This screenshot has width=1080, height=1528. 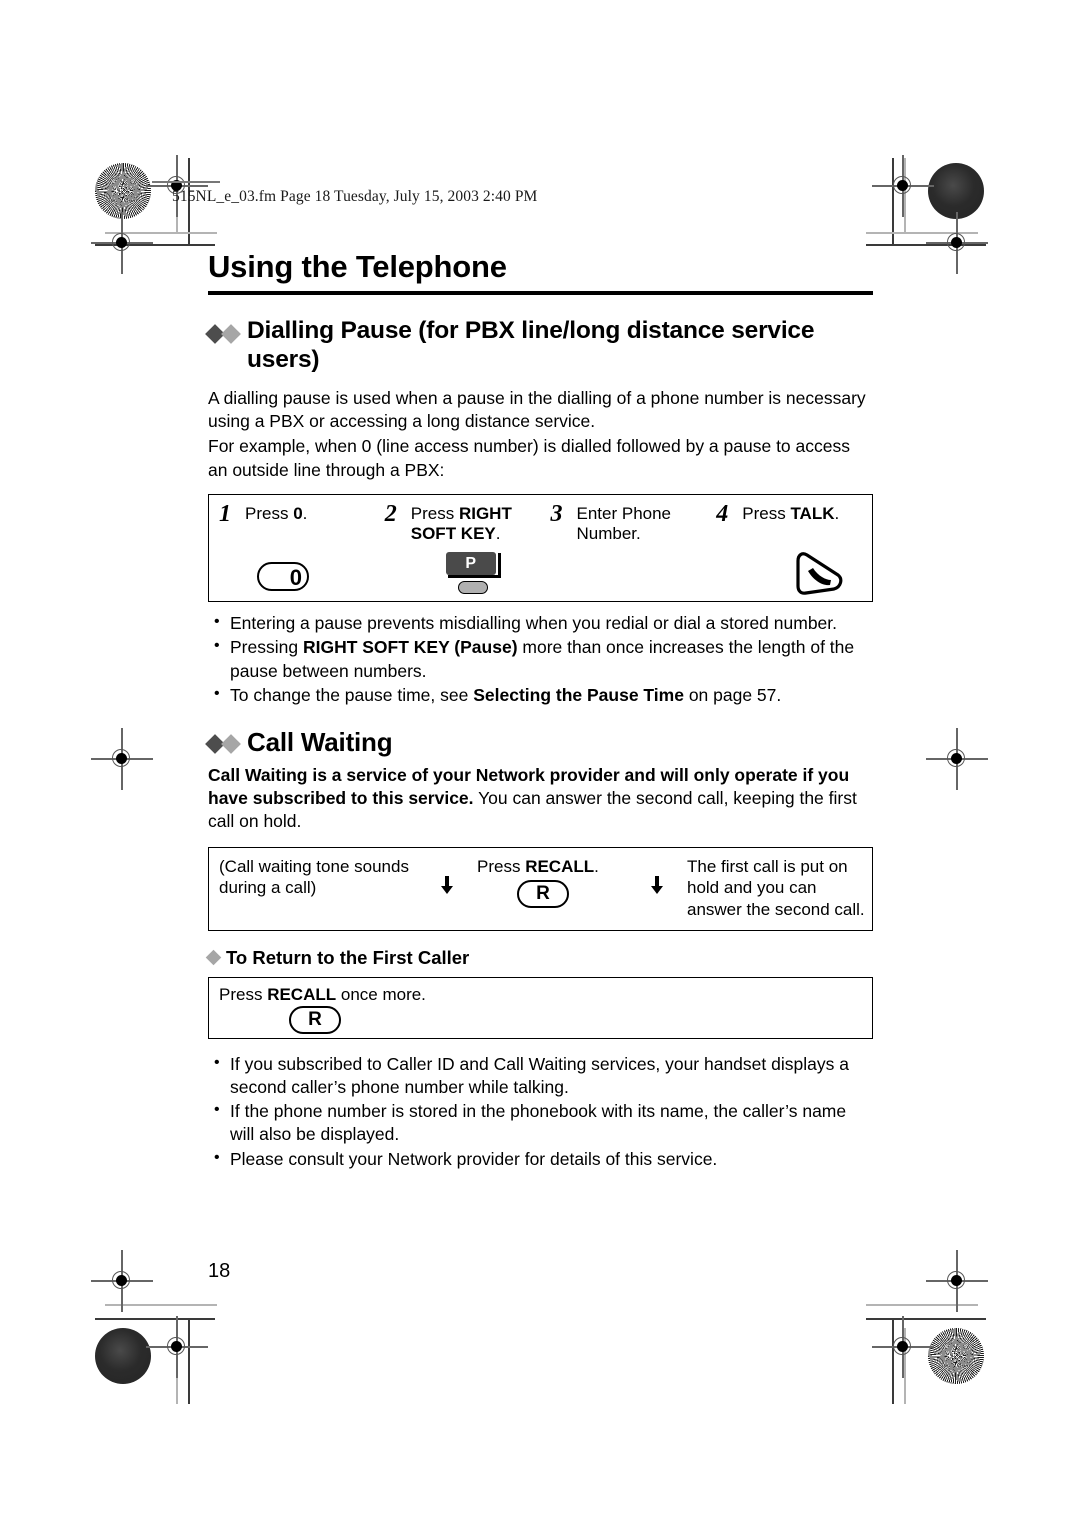 What do you see at coordinates (357, 266) in the screenshot?
I see `page-title: Using the Telephone` at bounding box center [357, 266].